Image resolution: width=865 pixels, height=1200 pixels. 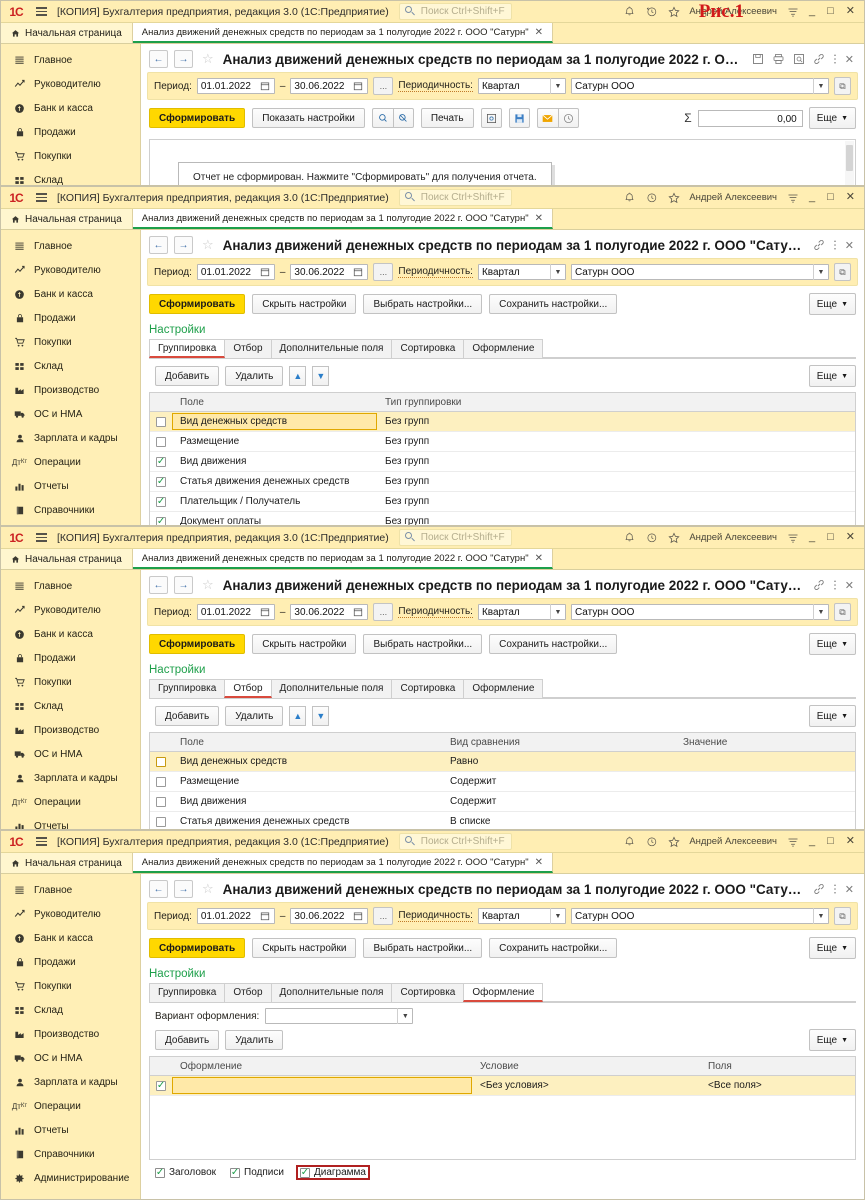 What do you see at coordinates (187, 992) in the screenshot?
I see `tab-grouping: Группировка` at bounding box center [187, 992].